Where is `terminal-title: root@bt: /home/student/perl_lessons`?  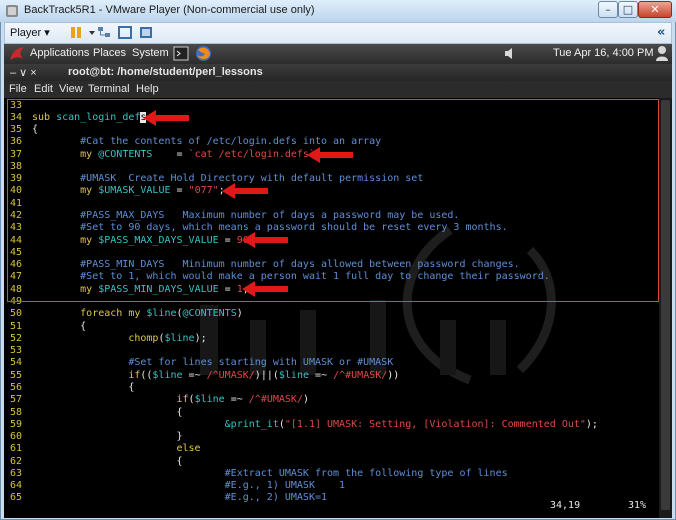 terminal-title: root@bt: /home/student/perl_lessons is located at coordinates (165, 72).